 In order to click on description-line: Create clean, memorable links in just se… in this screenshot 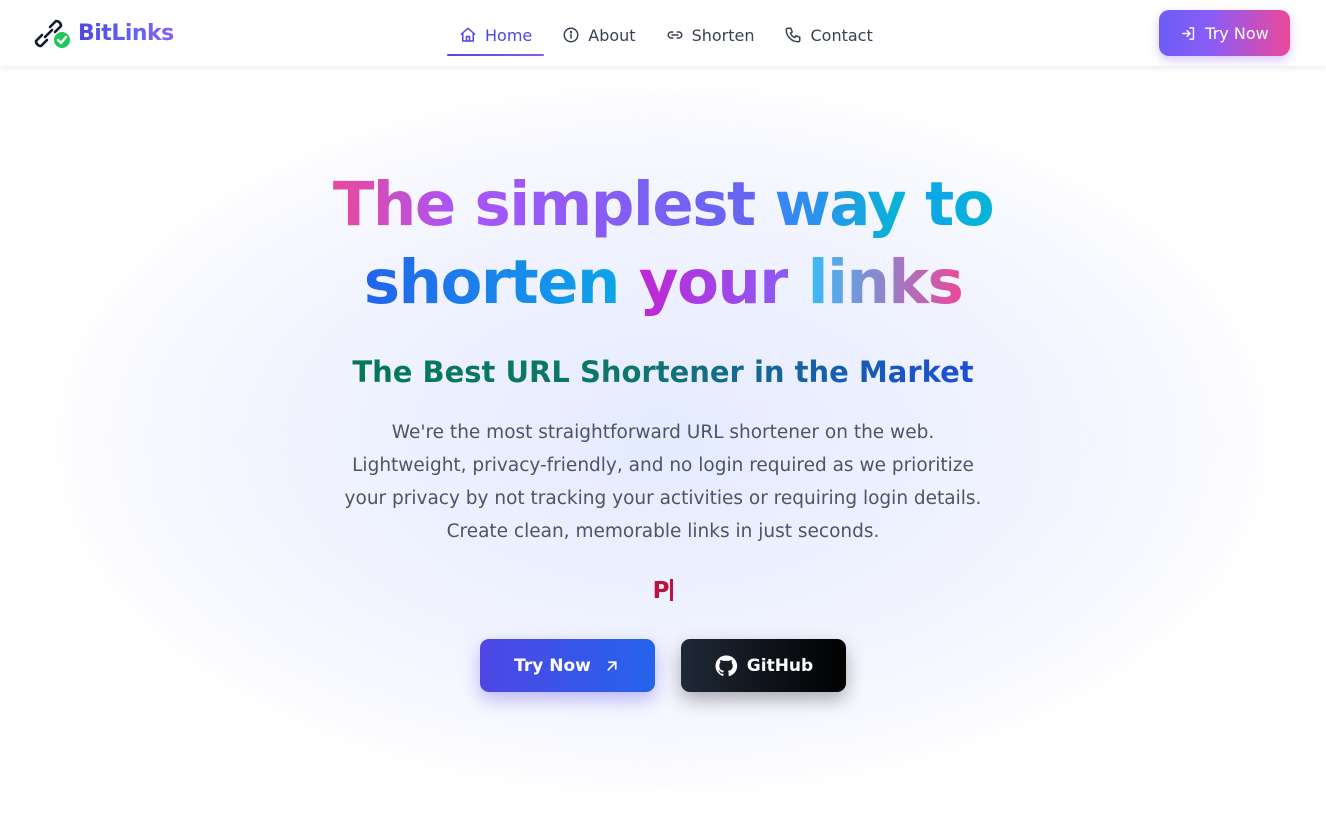, I will do `click(663, 531)`.